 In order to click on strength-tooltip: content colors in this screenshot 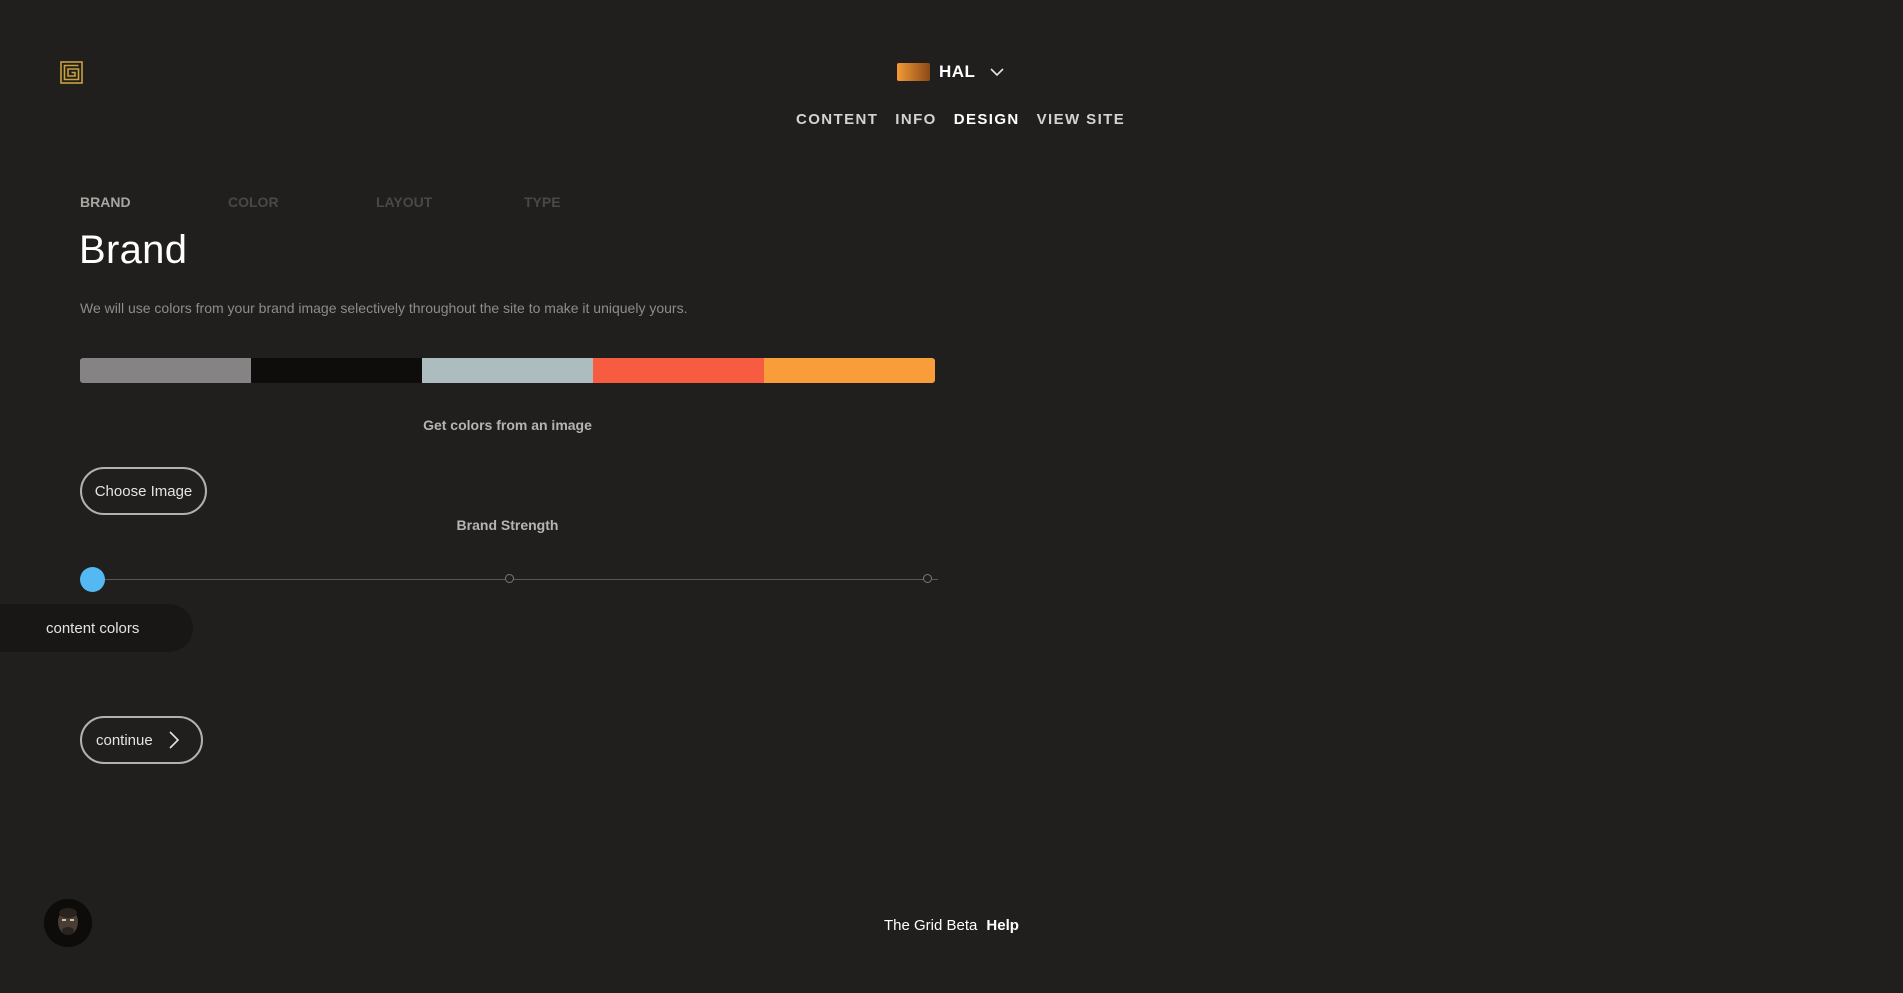, I will do `click(96, 628)`.